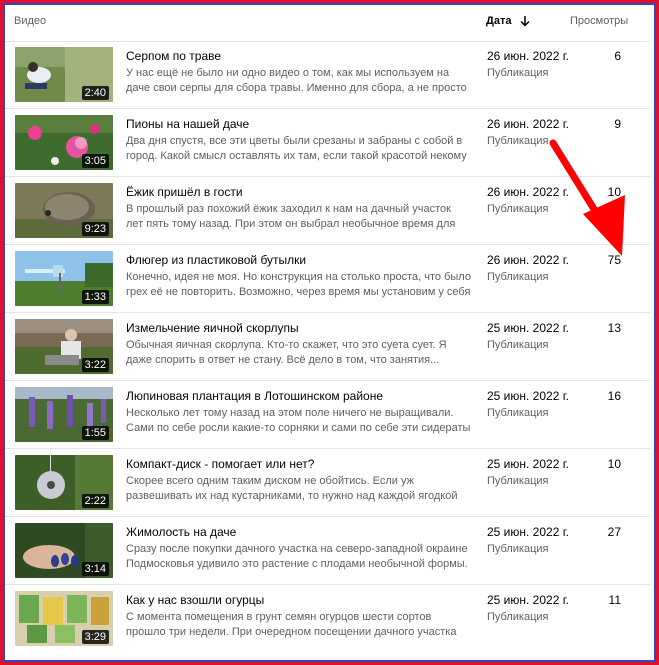  Describe the element at coordinates (617, 124) in the screenshot. I see `view-count: 9` at that location.